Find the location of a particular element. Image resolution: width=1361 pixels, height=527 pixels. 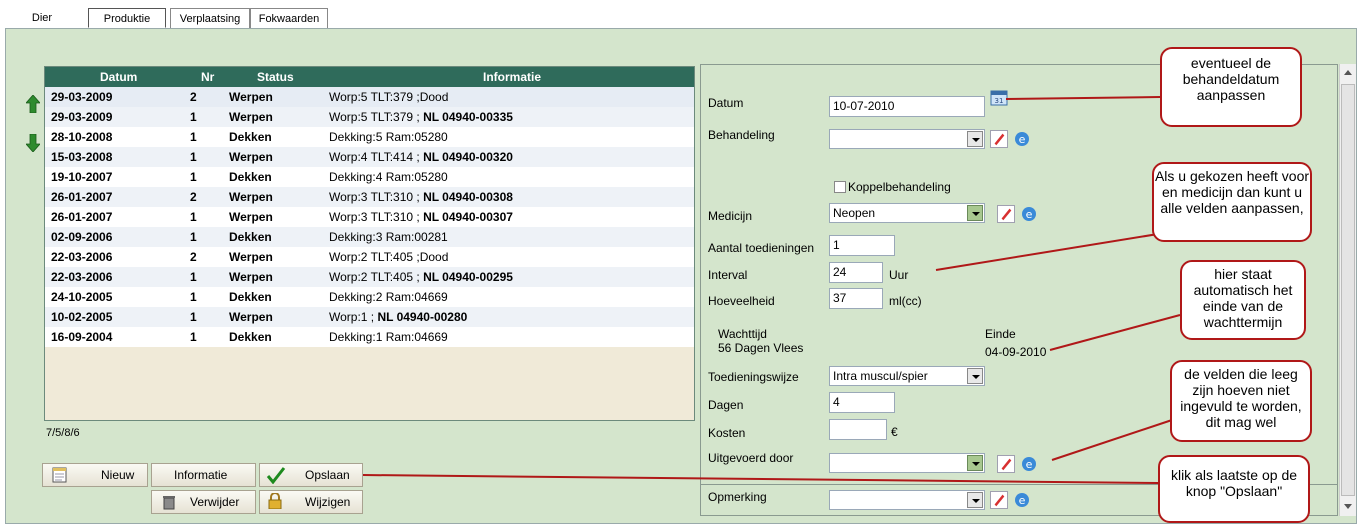

col-informatie: Informatie is located at coordinates (512, 77).